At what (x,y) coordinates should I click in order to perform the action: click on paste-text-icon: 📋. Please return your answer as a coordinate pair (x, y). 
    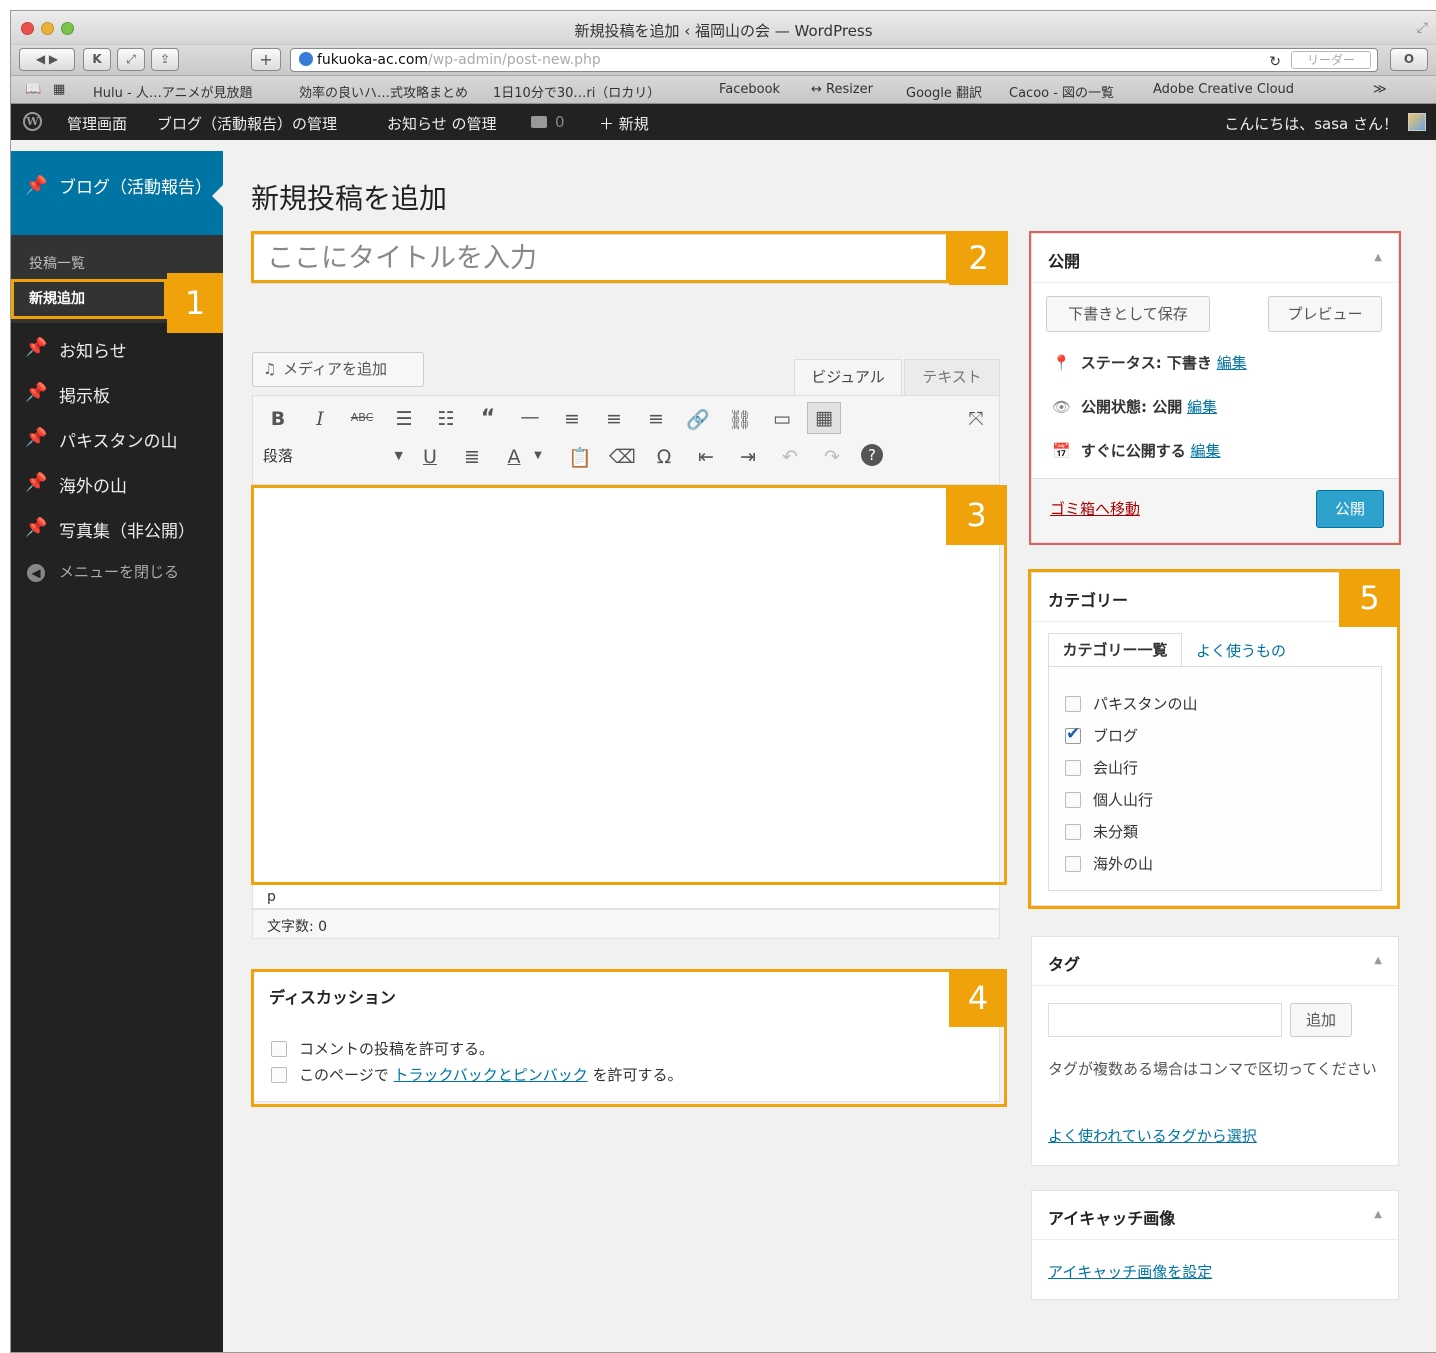
    Looking at the image, I should click on (580, 457).